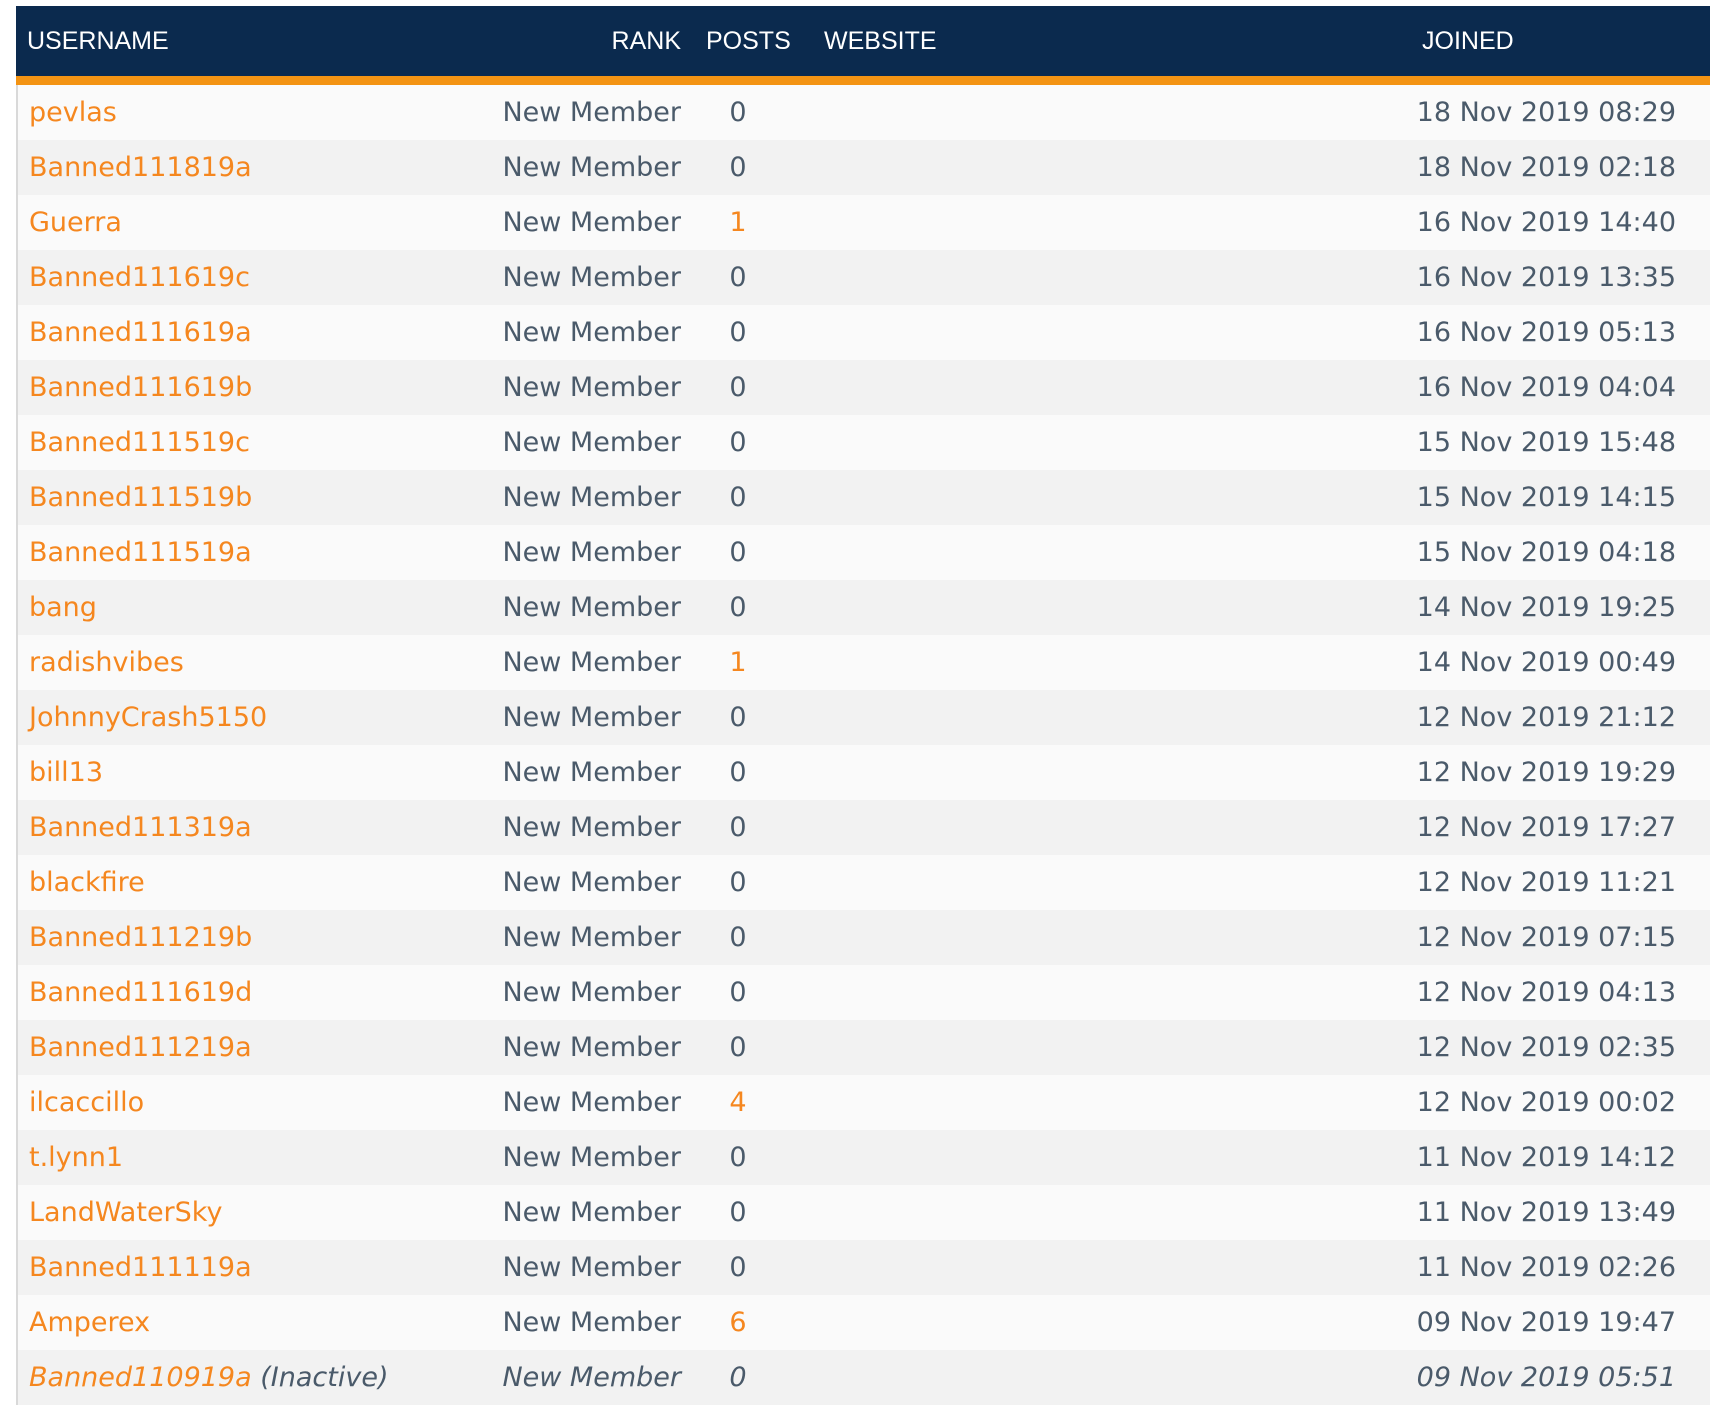  Describe the element at coordinates (748, 41) in the screenshot. I see `column-header-posts: POSTS` at that location.